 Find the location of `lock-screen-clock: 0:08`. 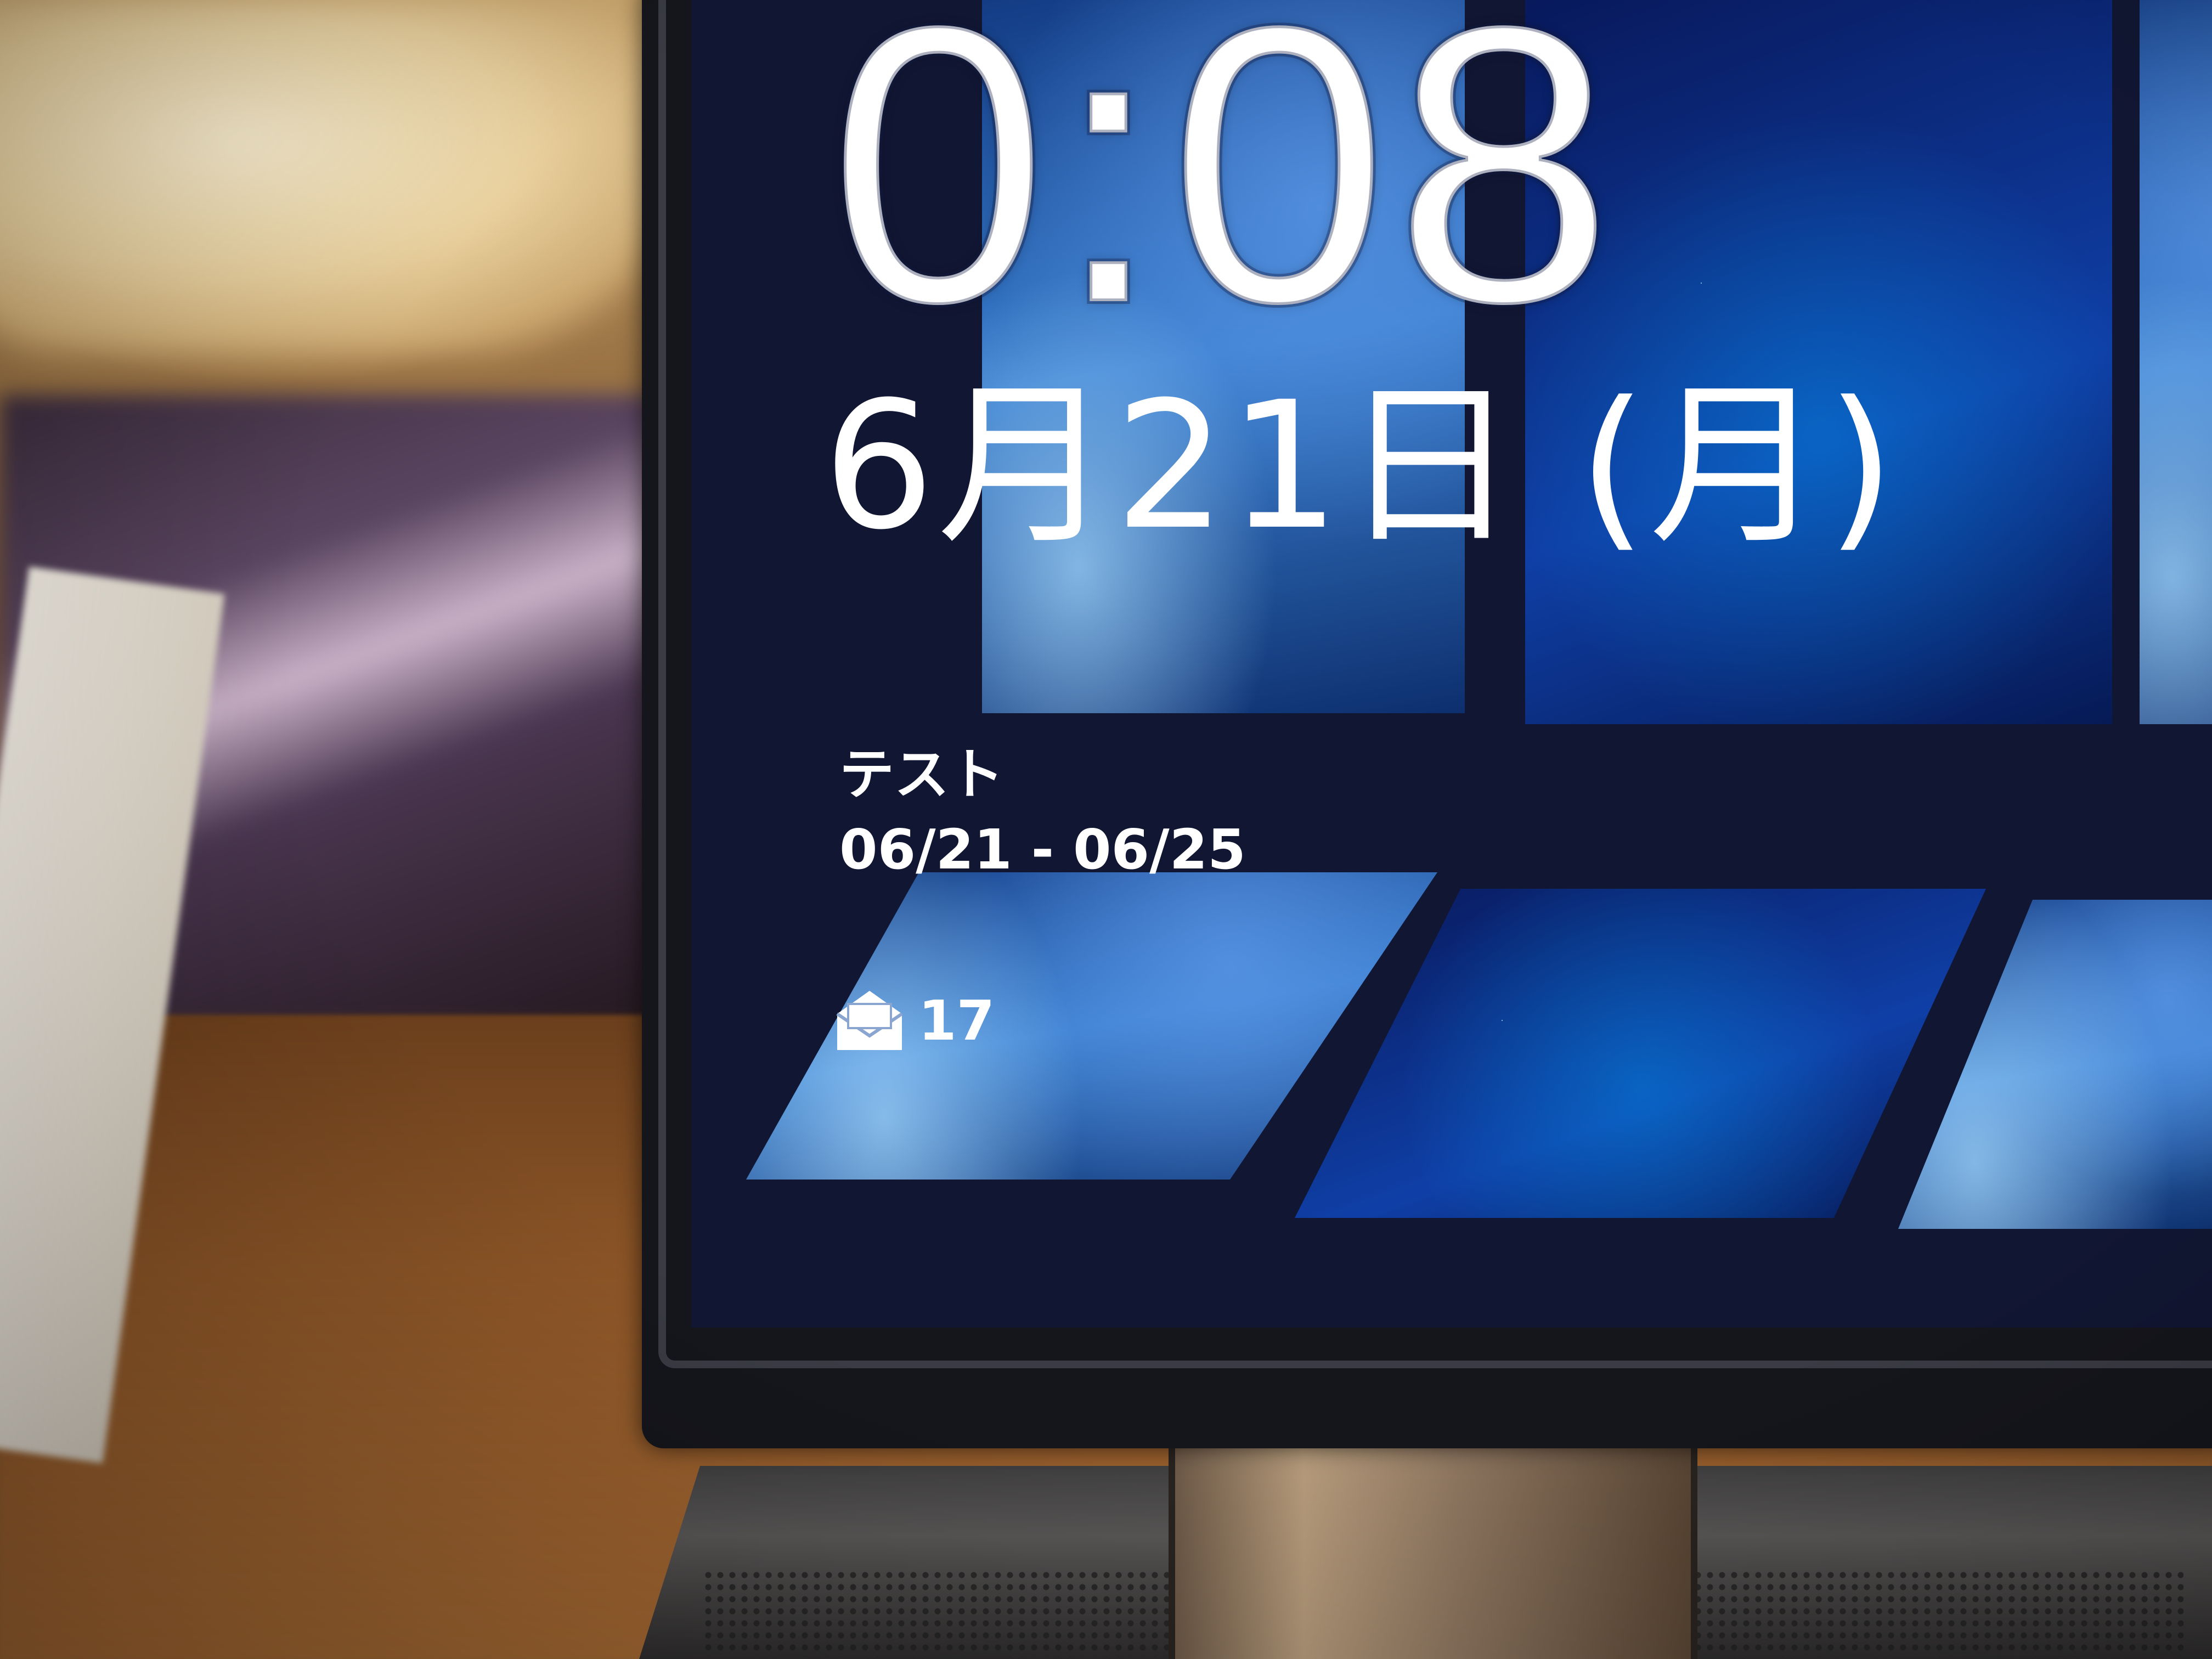

lock-screen-clock: 0:08 is located at coordinates (1223, 192).